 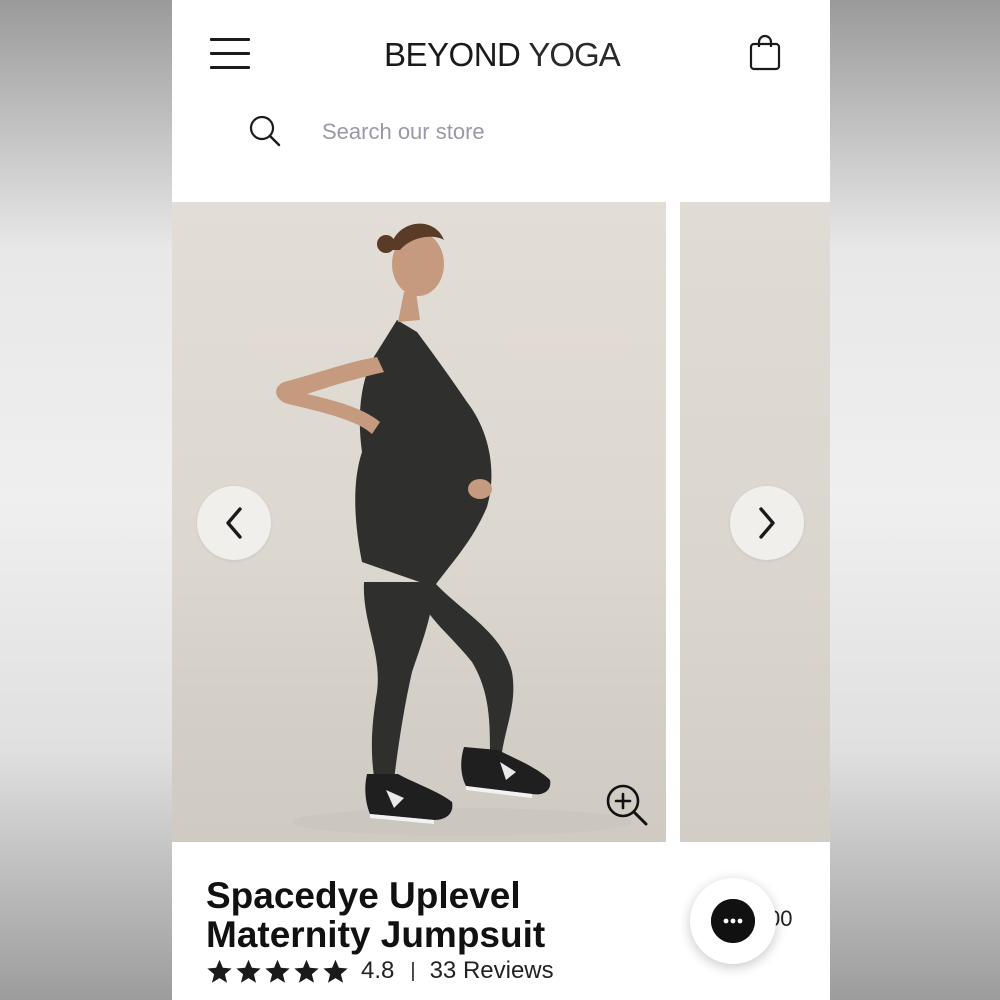 I want to click on previous-image-button, so click(x=234, y=523).